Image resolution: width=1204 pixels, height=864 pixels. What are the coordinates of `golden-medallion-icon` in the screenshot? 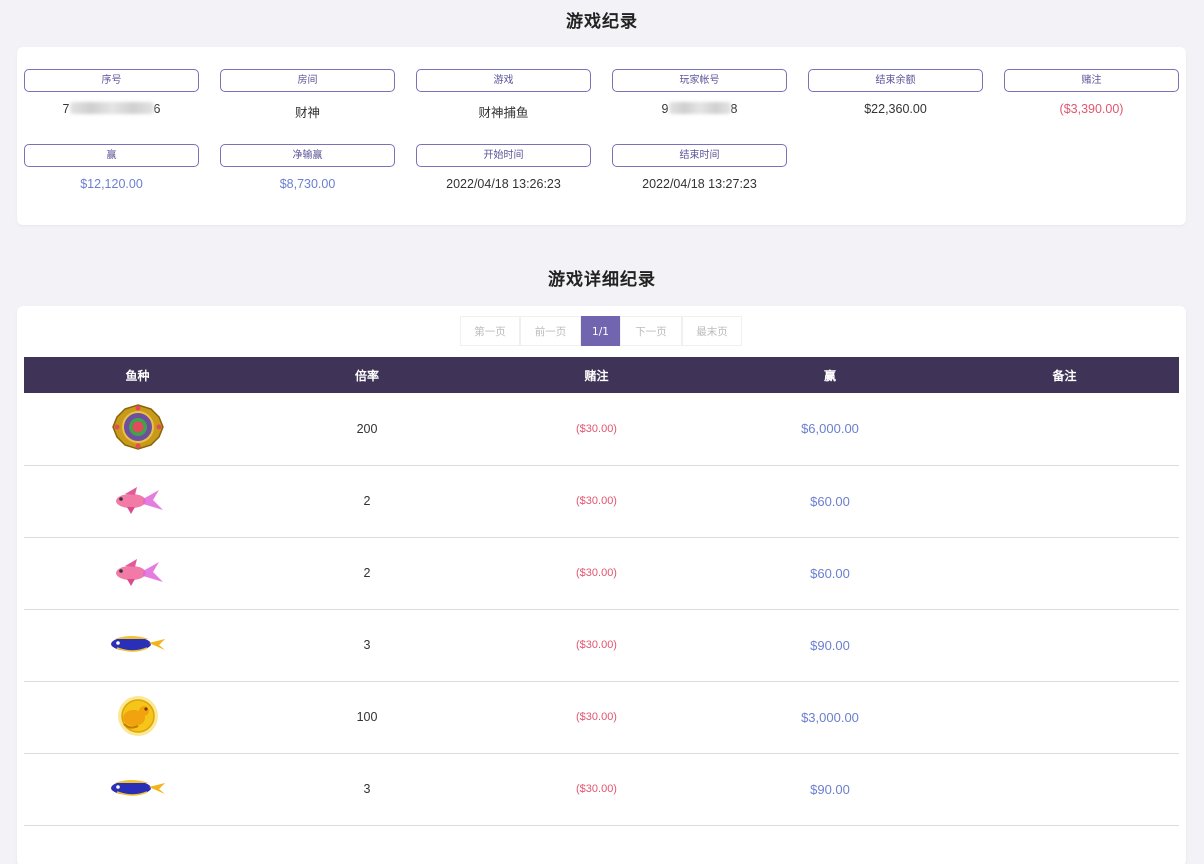 It's located at (138, 428).